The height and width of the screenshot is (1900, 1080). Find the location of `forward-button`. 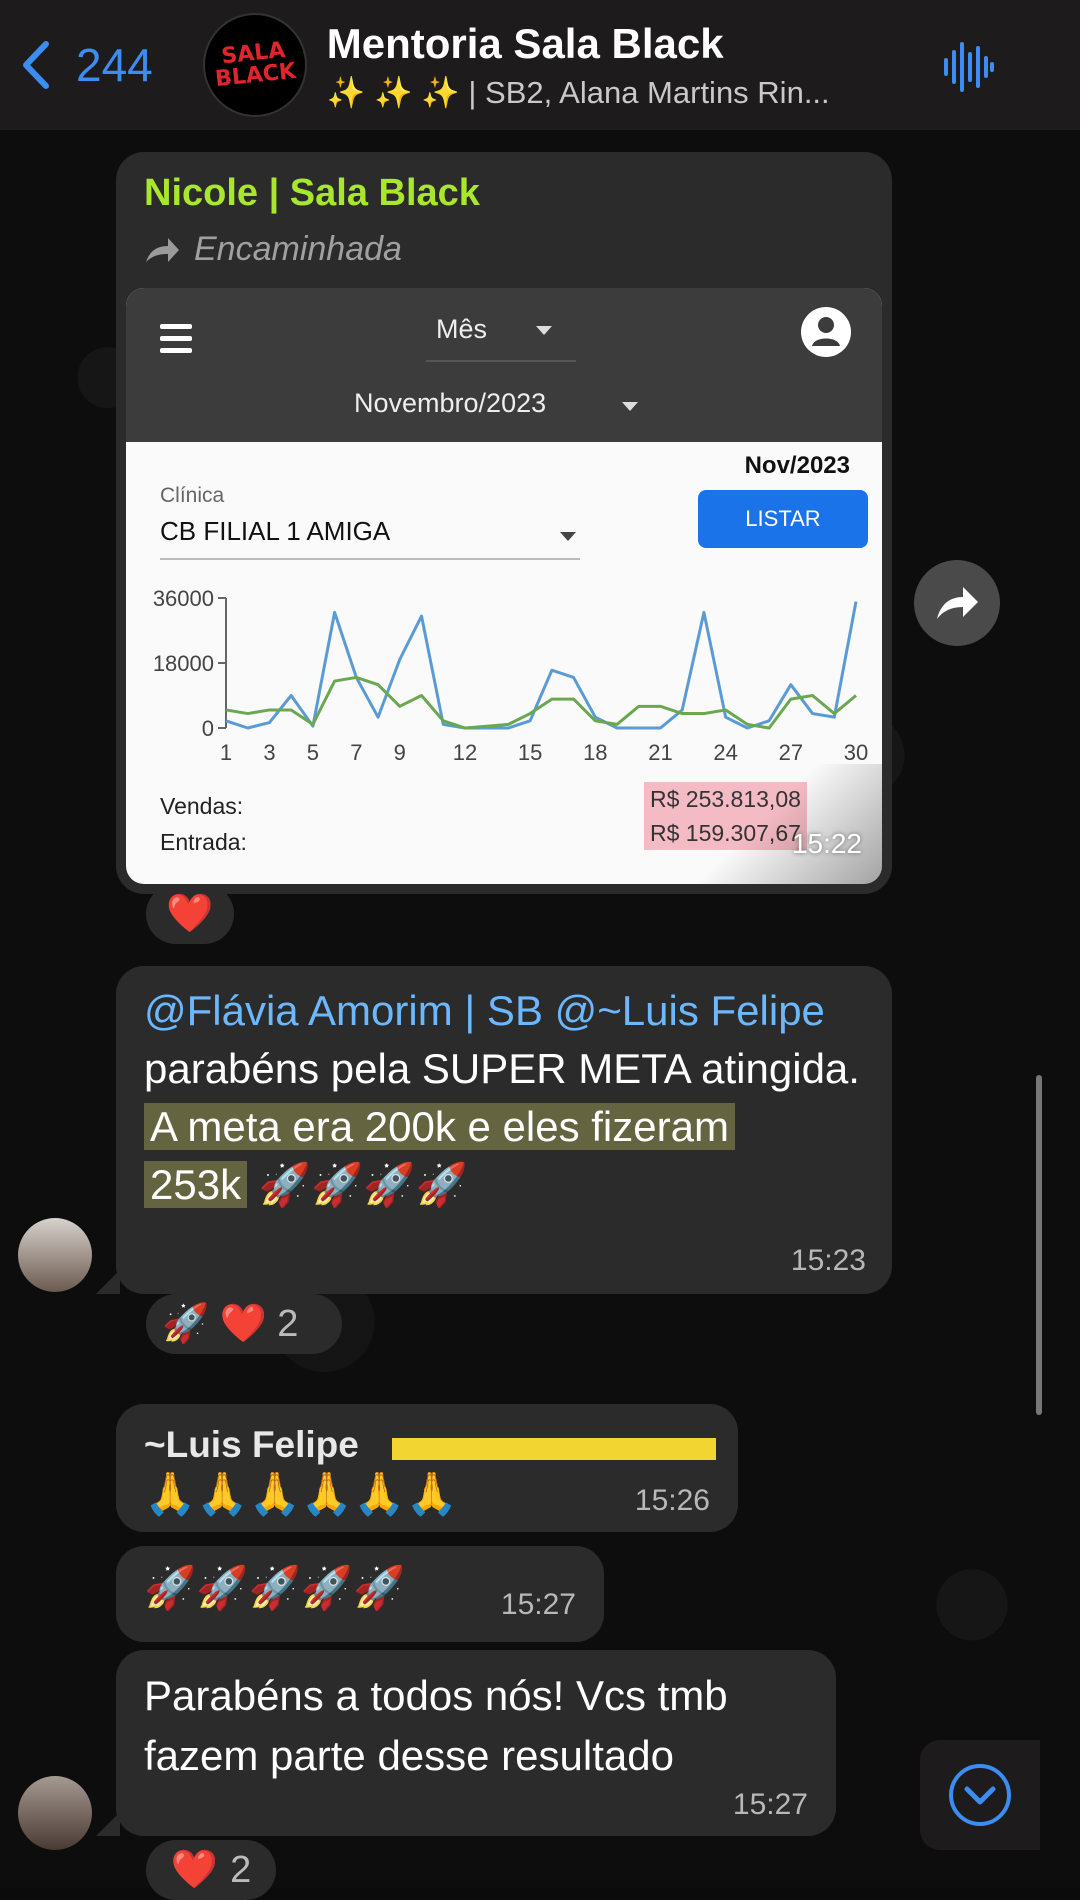

forward-button is located at coordinates (957, 603).